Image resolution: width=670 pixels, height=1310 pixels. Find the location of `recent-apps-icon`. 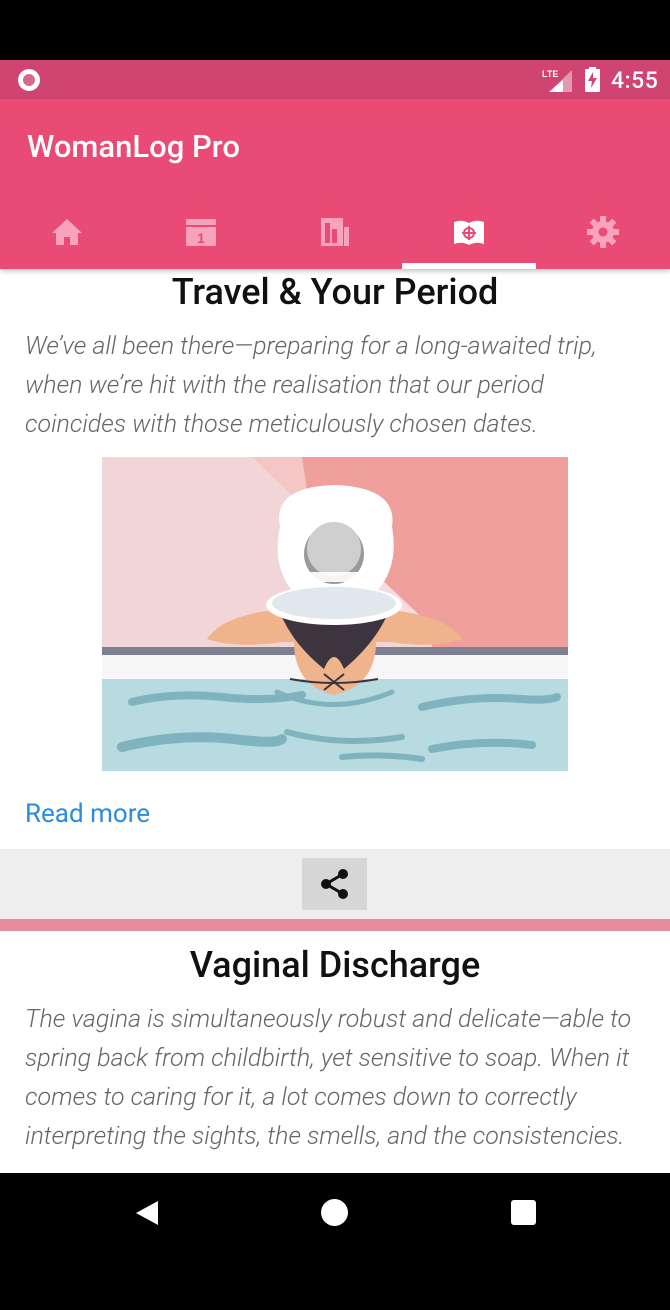

recent-apps-icon is located at coordinates (523, 1212).